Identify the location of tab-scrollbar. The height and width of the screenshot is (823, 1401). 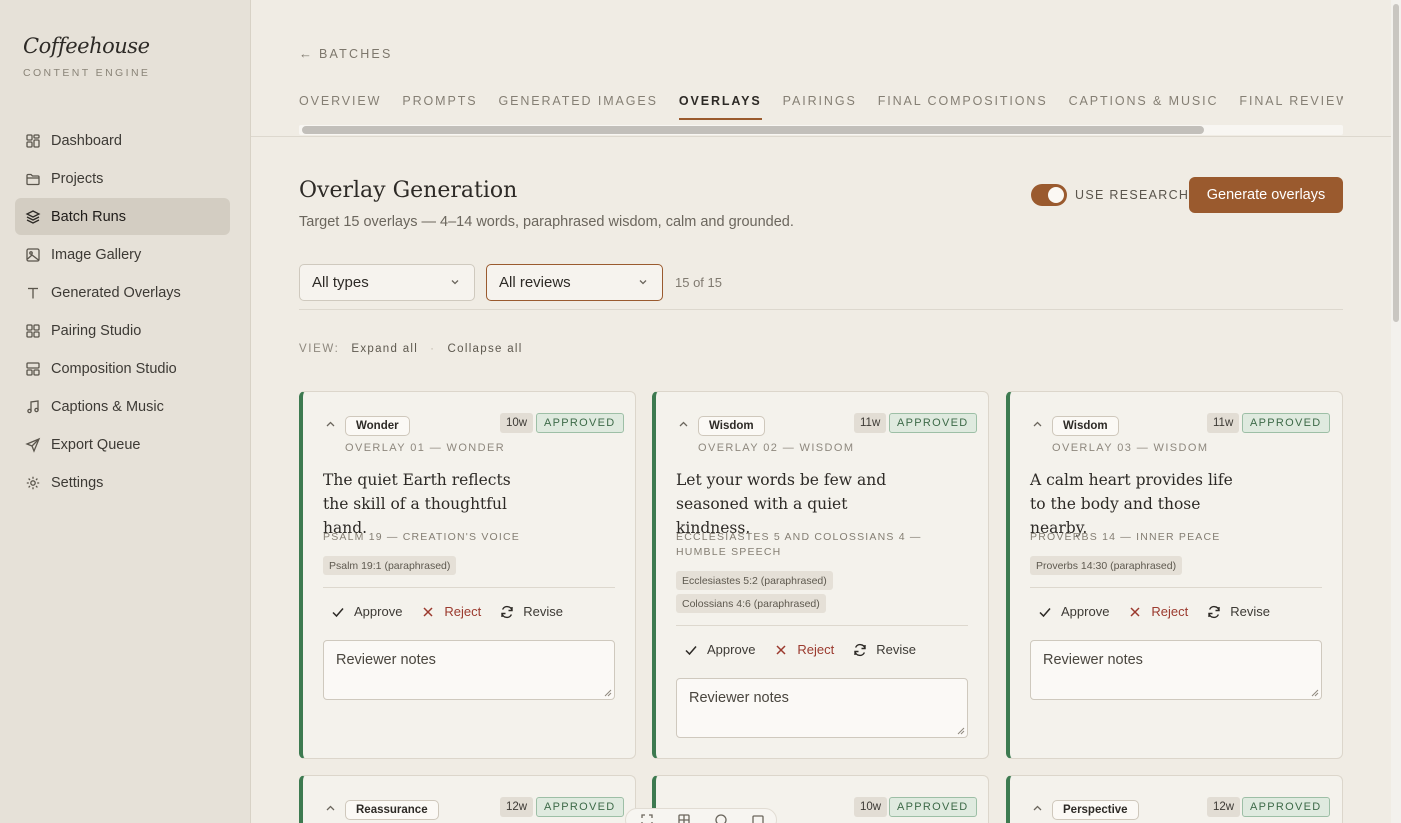
(821, 130).